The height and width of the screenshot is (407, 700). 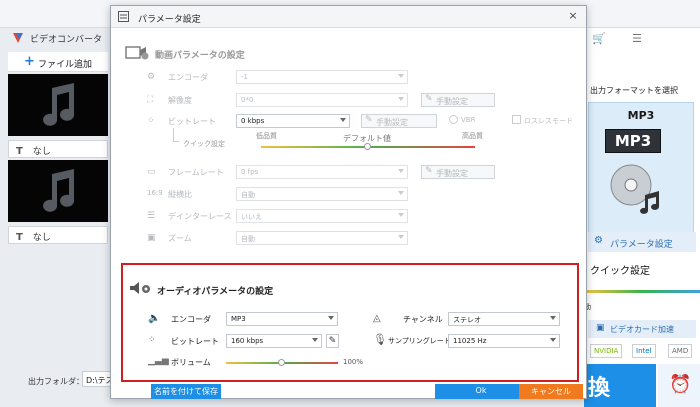 I want to click on zoom-icon: ▣, so click(x=151, y=238).